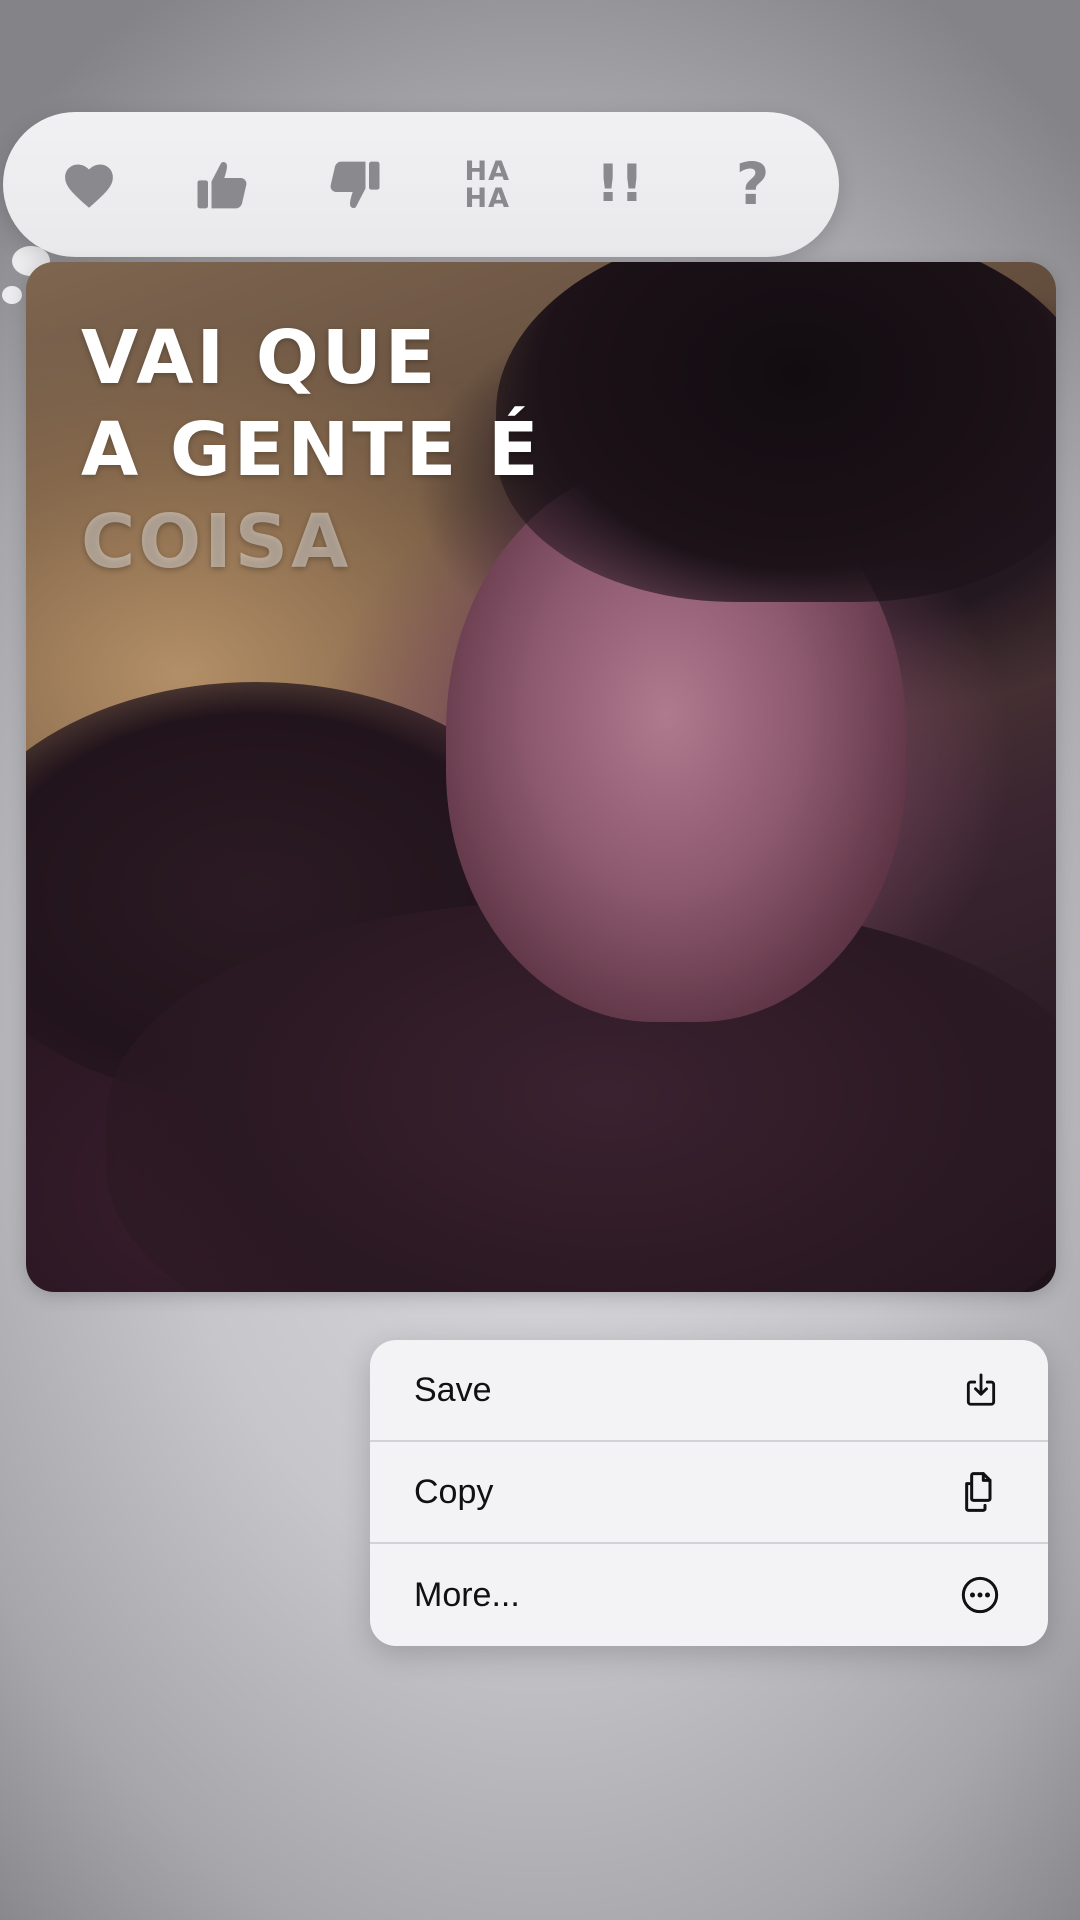  I want to click on thumbs-up-icon, so click(222, 185).